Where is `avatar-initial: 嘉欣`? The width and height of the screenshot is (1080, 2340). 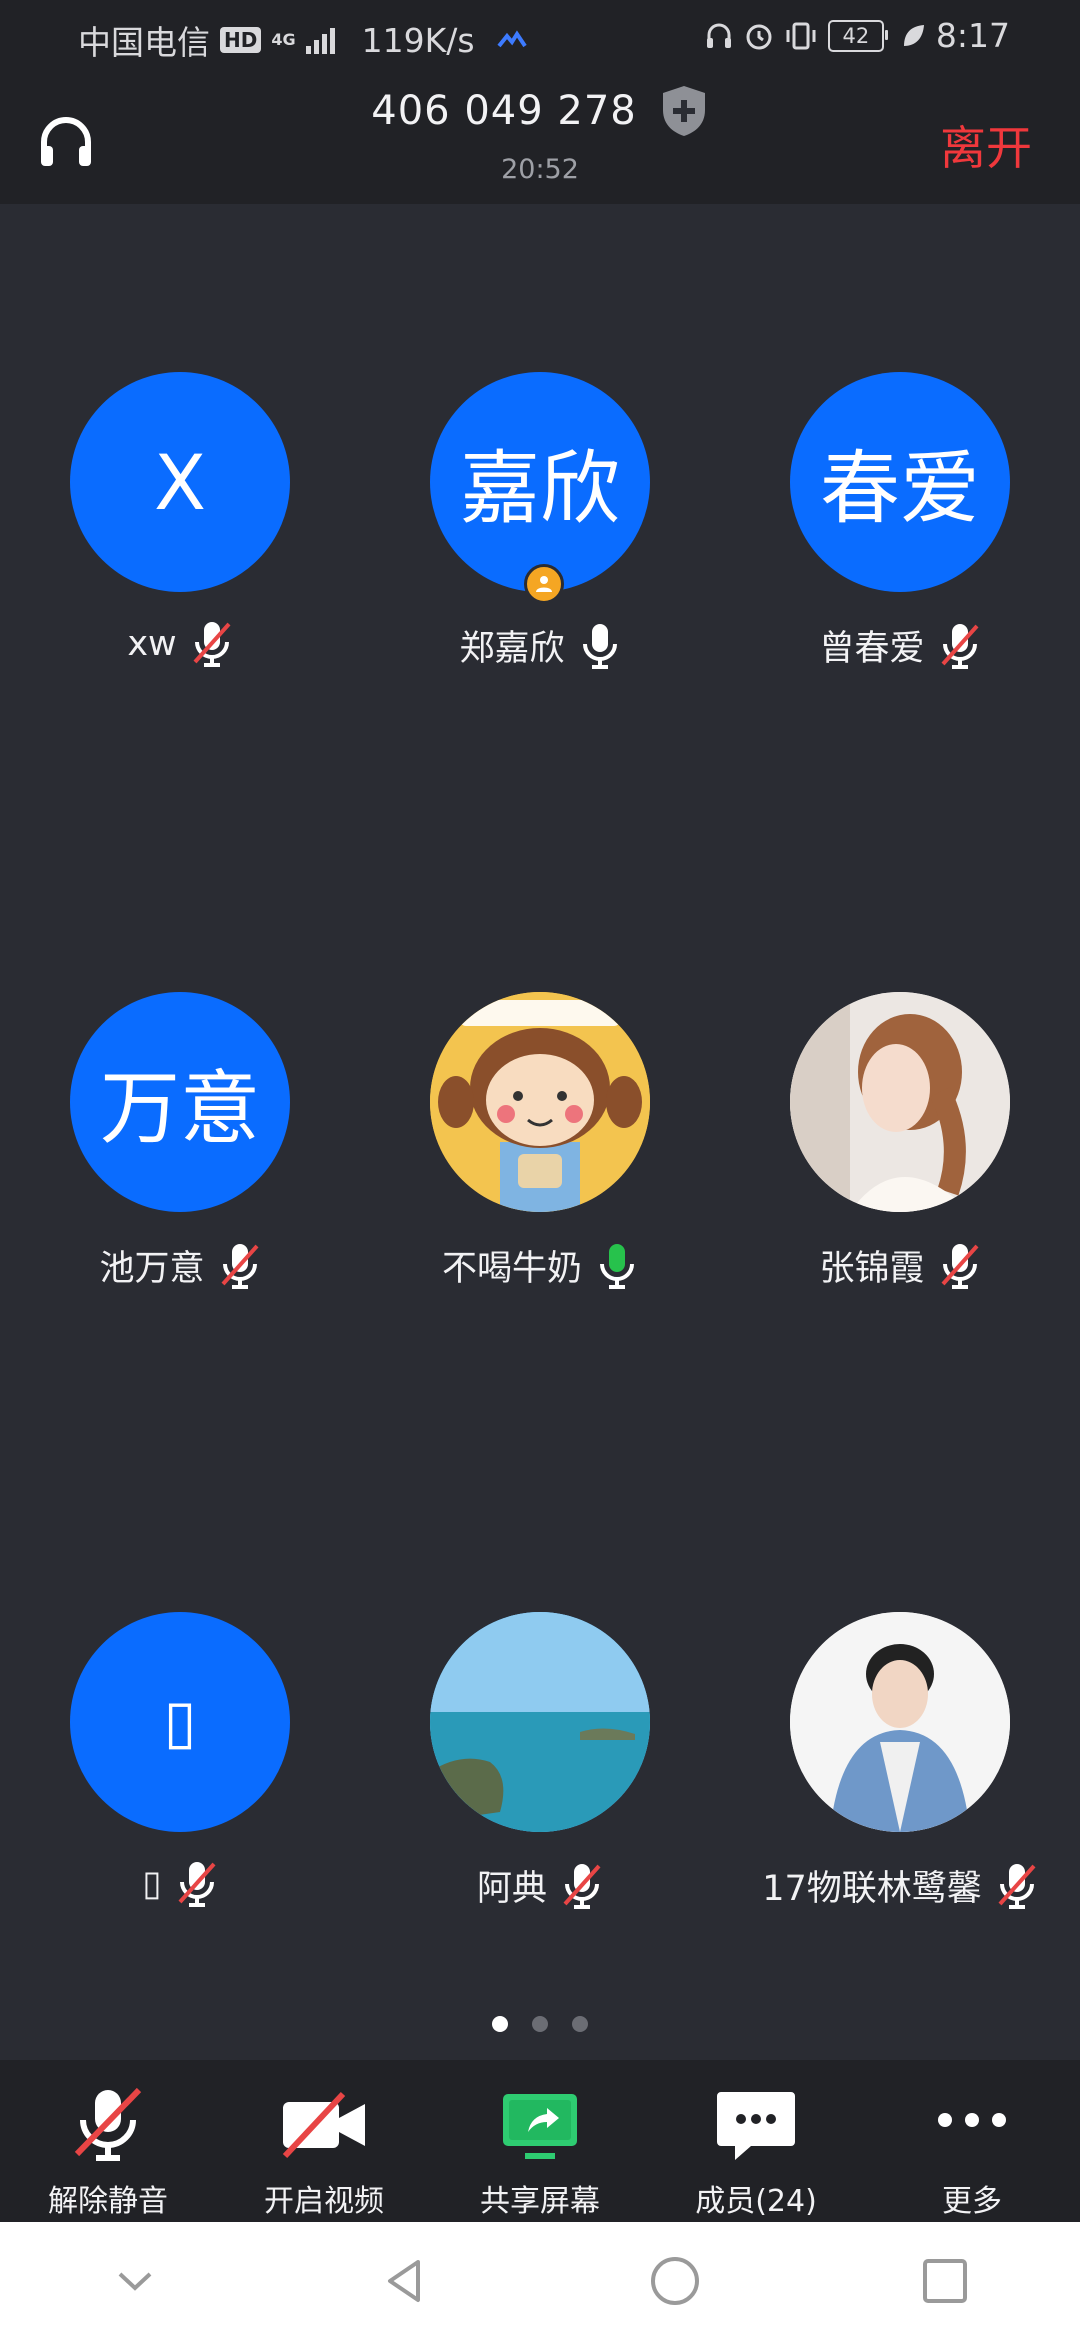 avatar-initial: 嘉欣 is located at coordinates (540, 488).